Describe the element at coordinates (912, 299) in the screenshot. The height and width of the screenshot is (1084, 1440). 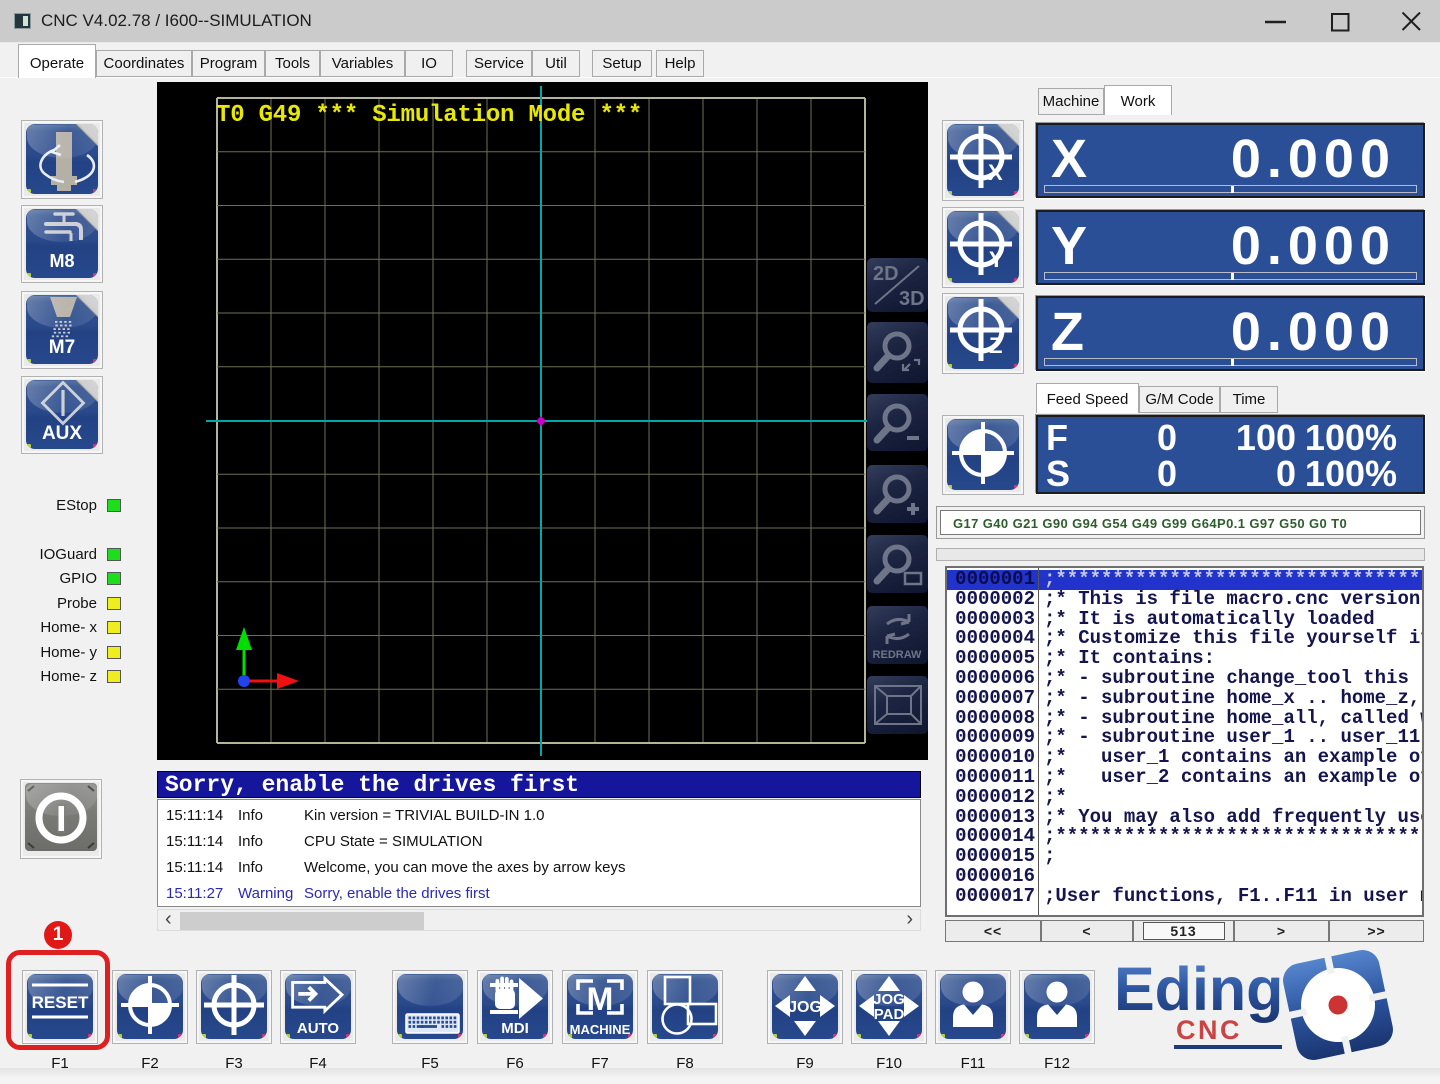
I see `svg-text: 3D` at that location.